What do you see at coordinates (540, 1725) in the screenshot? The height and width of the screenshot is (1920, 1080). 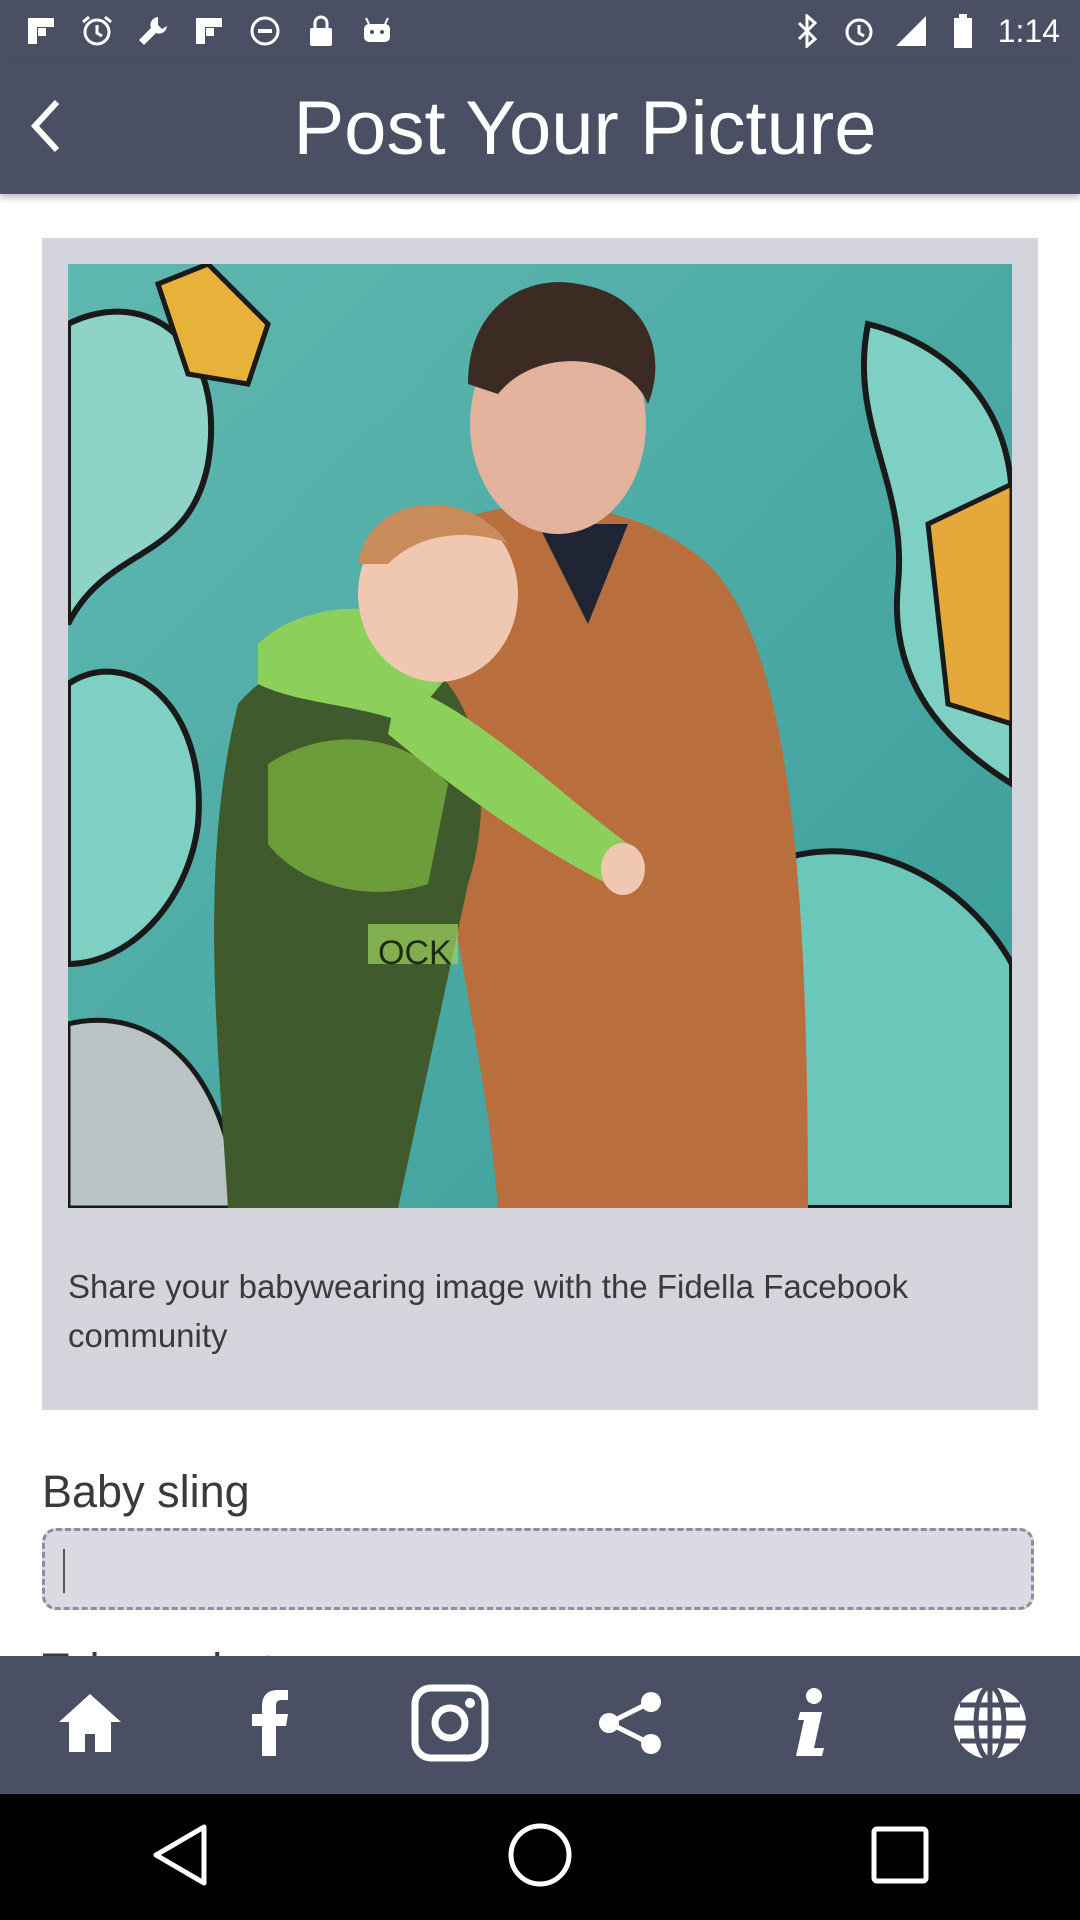 I see `bottom-nav` at bounding box center [540, 1725].